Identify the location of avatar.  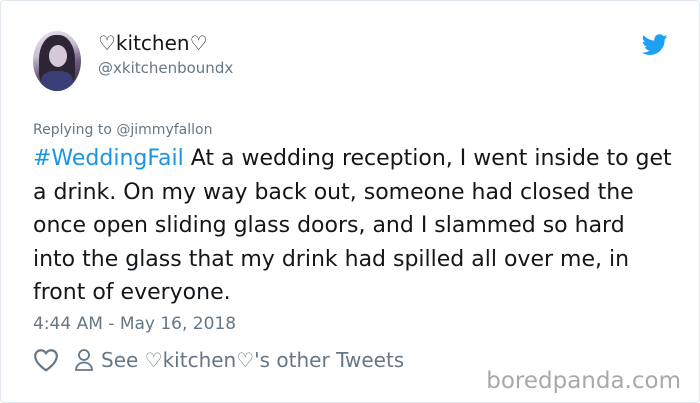
(57, 61).